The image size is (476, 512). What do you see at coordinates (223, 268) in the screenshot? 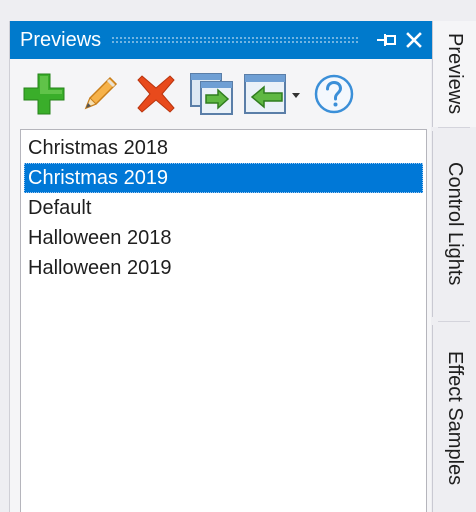
I see `list-item: Halloween 2019` at bounding box center [223, 268].